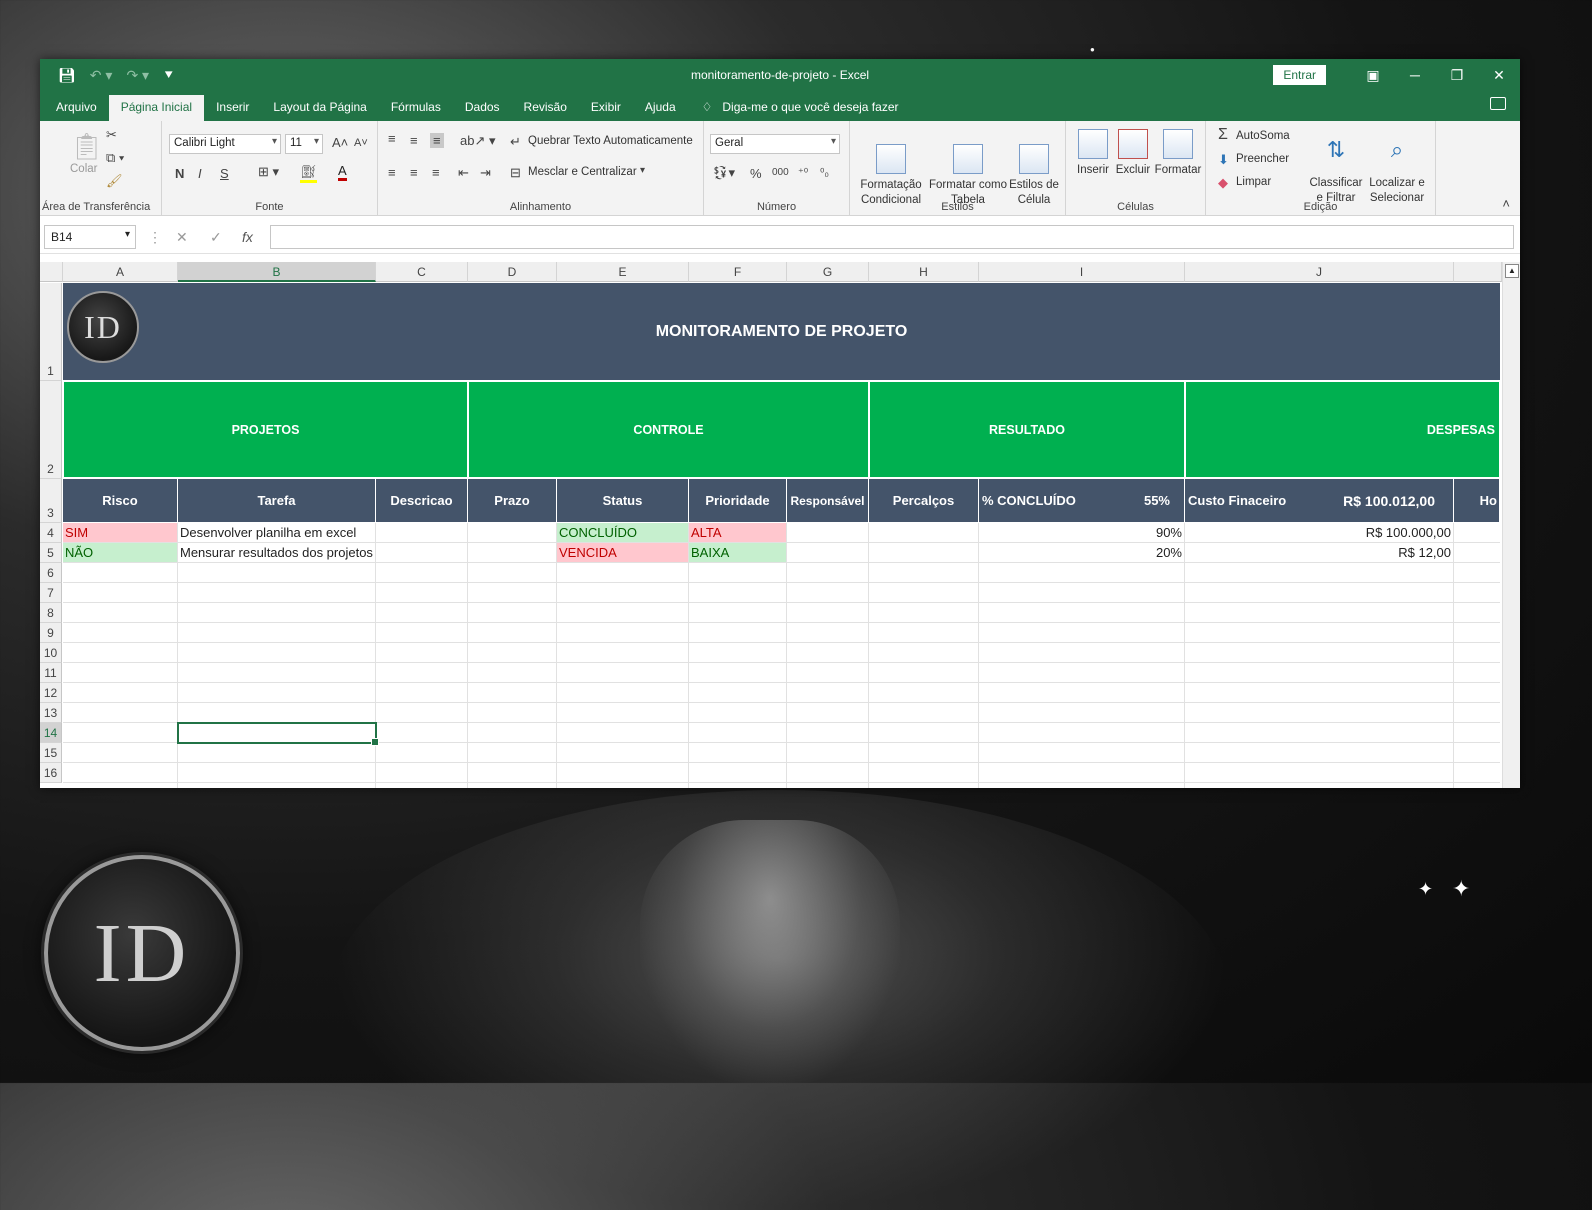  What do you see at coordinates (392, 172) in the screenshot?
I see `align-left-icon: ≡` at bounding box center [392, 172].